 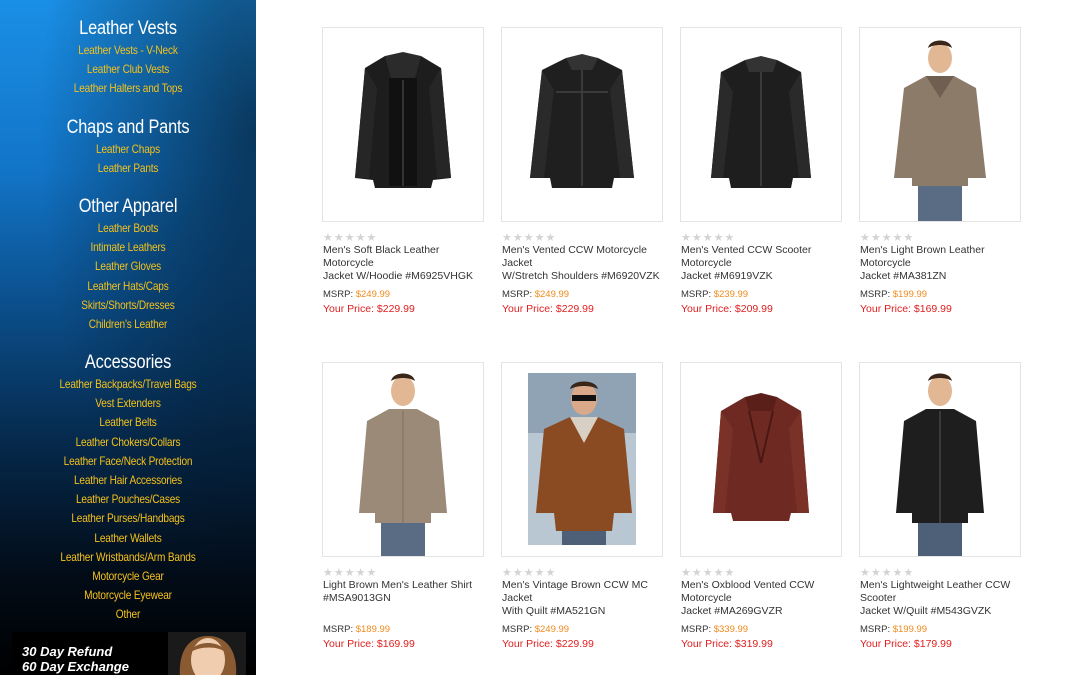 What do you see at coordinates (127, 286) in the screenshot?
I see `nav-link: Leather Hats/Caps` at bounding box center [127, 286].